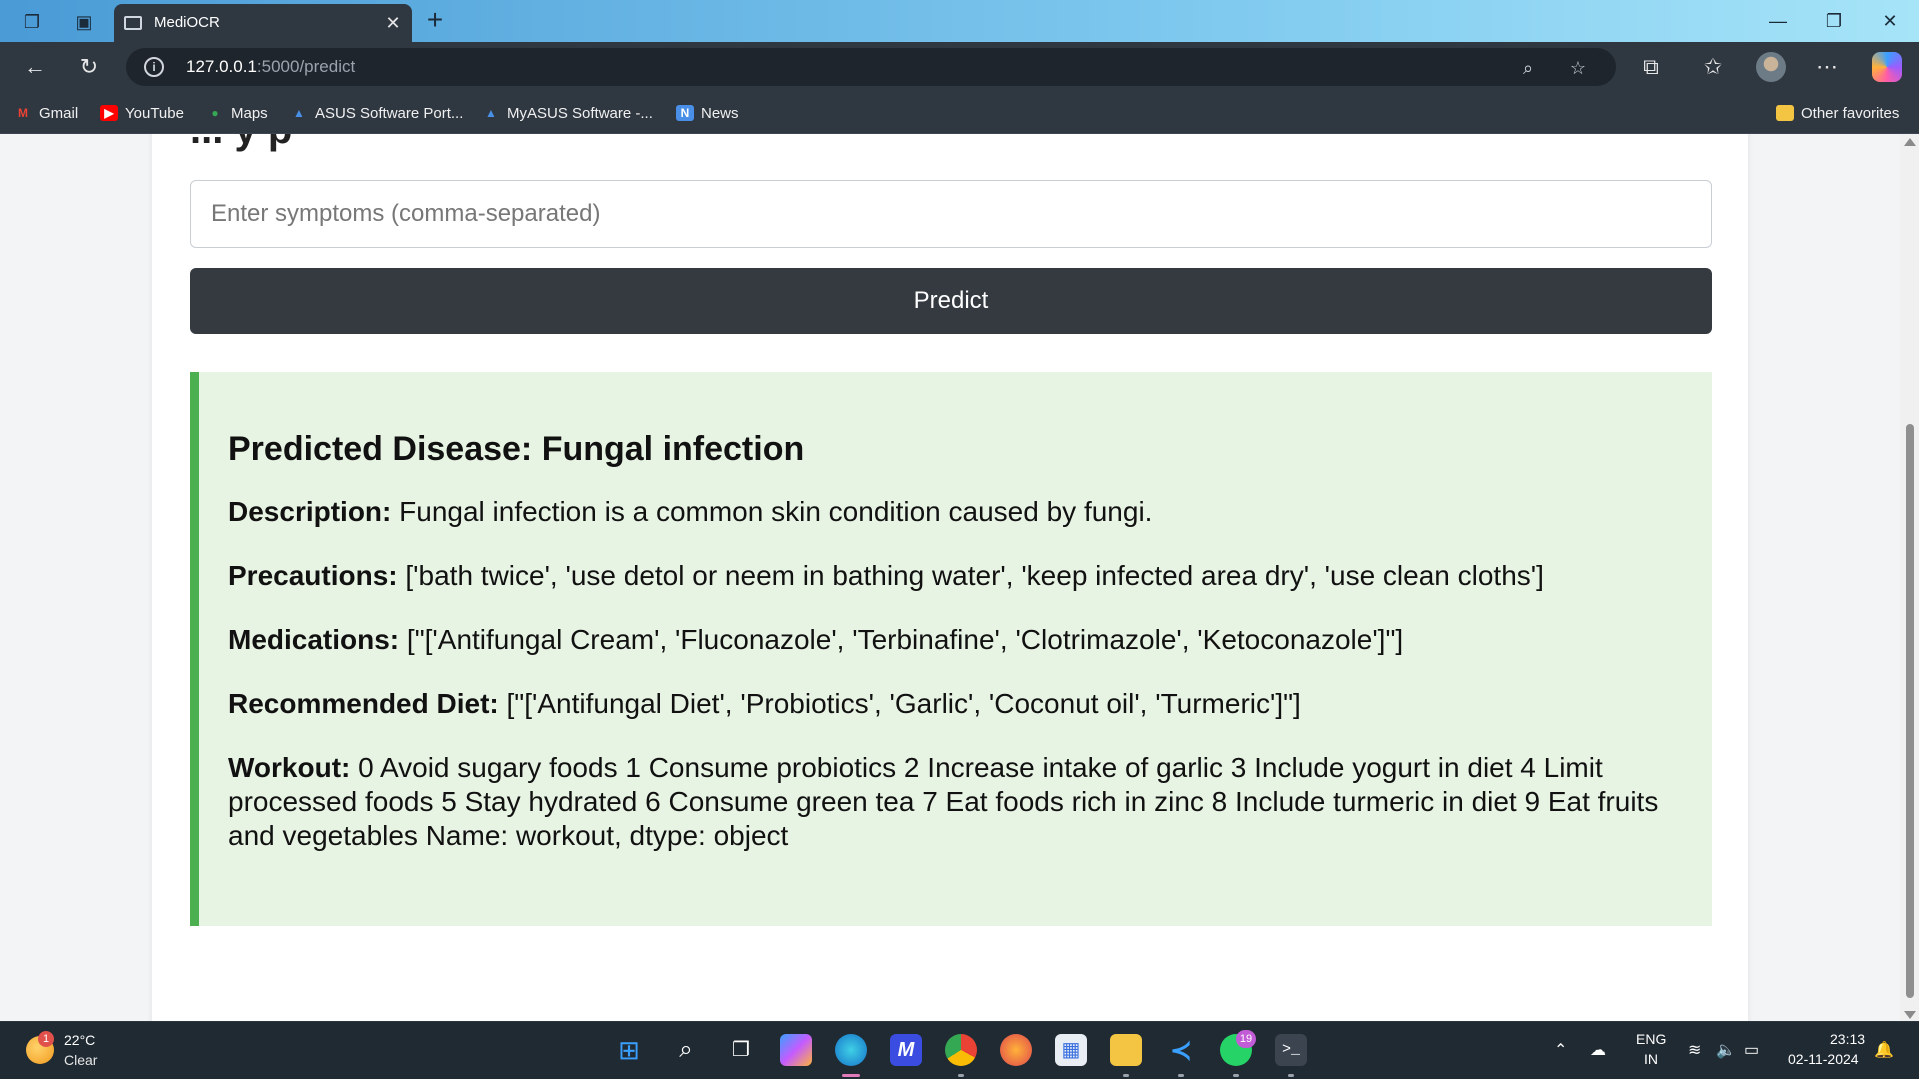  I want to click on copilot-app-icon, so click(796, 1050).